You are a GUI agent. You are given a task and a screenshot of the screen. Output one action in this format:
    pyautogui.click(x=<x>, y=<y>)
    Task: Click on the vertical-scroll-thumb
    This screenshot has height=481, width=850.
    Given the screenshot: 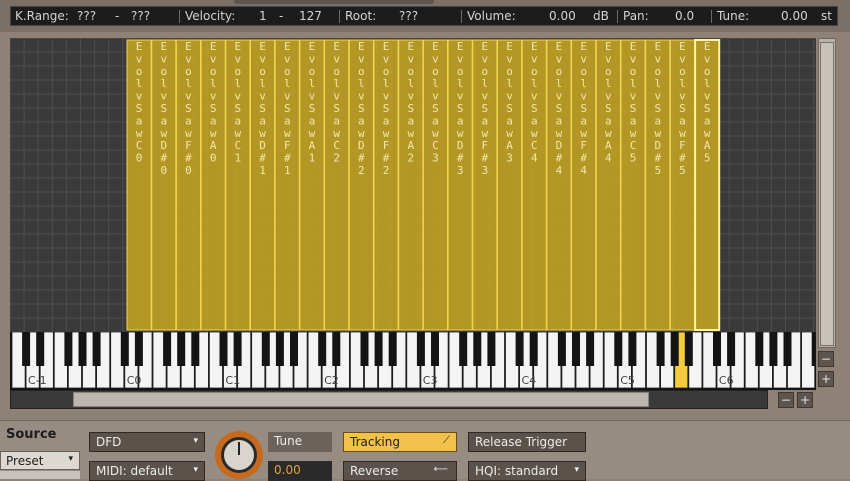 What is the action you would take?
    pyautogui.click(x=827, y=194)
    